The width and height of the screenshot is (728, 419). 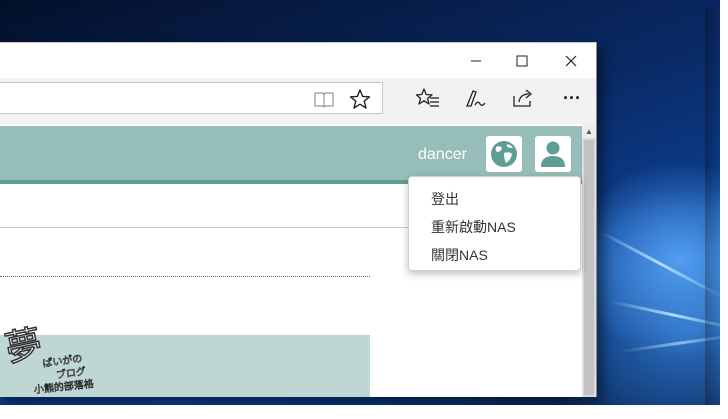 What do you see at coordinates (185, 276) in the screenshot?
I see `dotted-separator` at bounding box center [185, 276].